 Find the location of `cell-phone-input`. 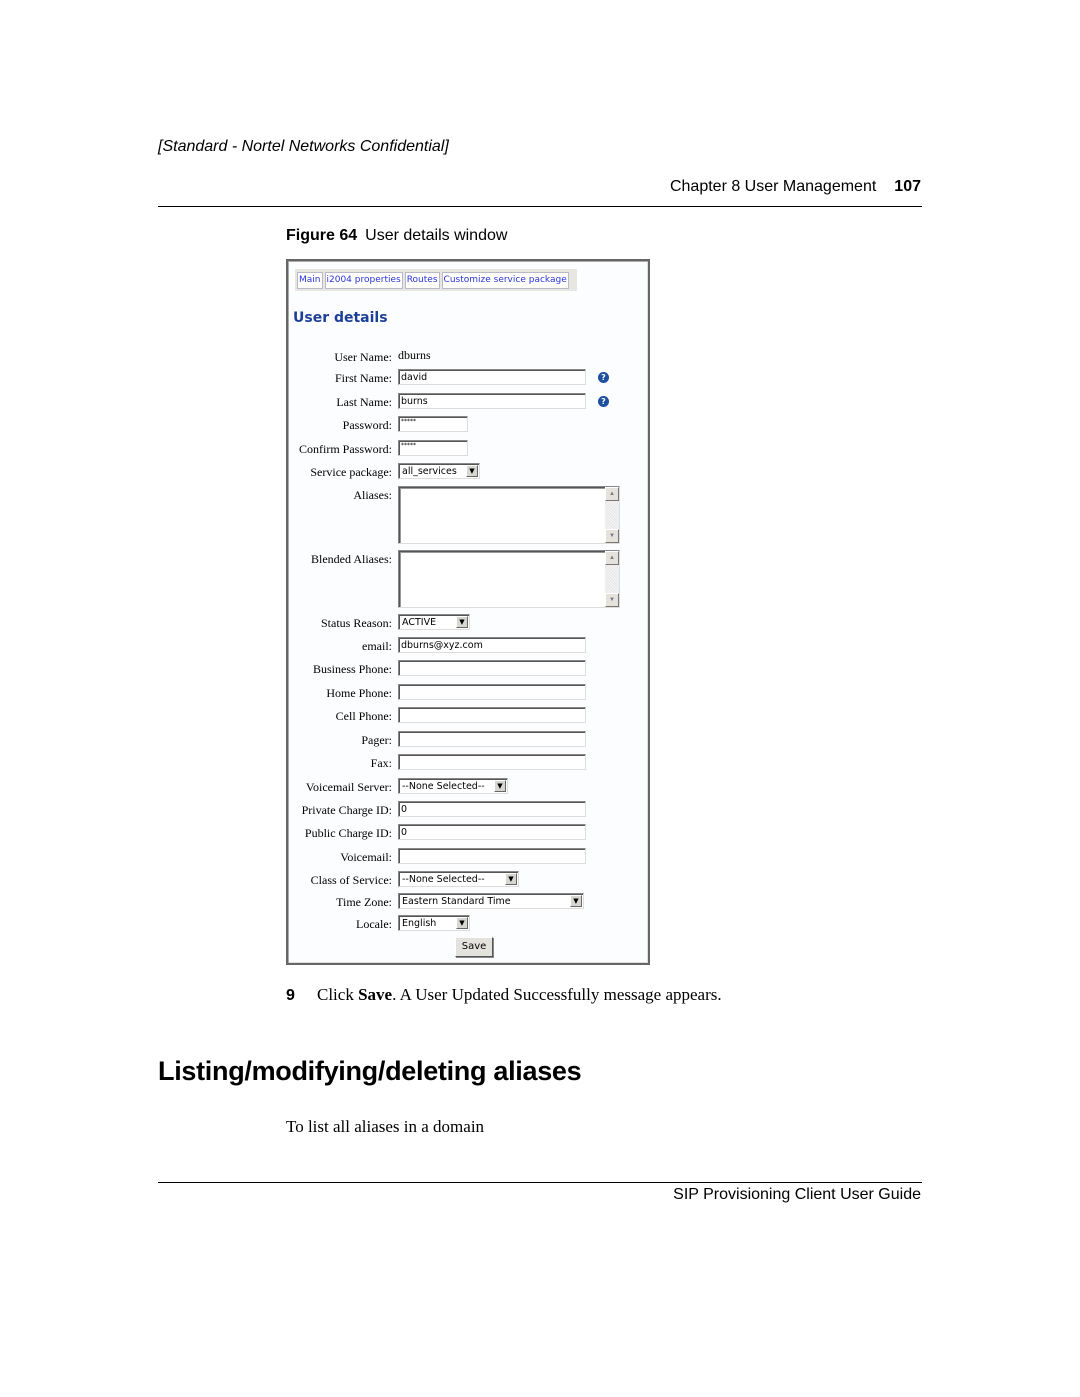

cell-phone-input is located at coordinates (492, 715).